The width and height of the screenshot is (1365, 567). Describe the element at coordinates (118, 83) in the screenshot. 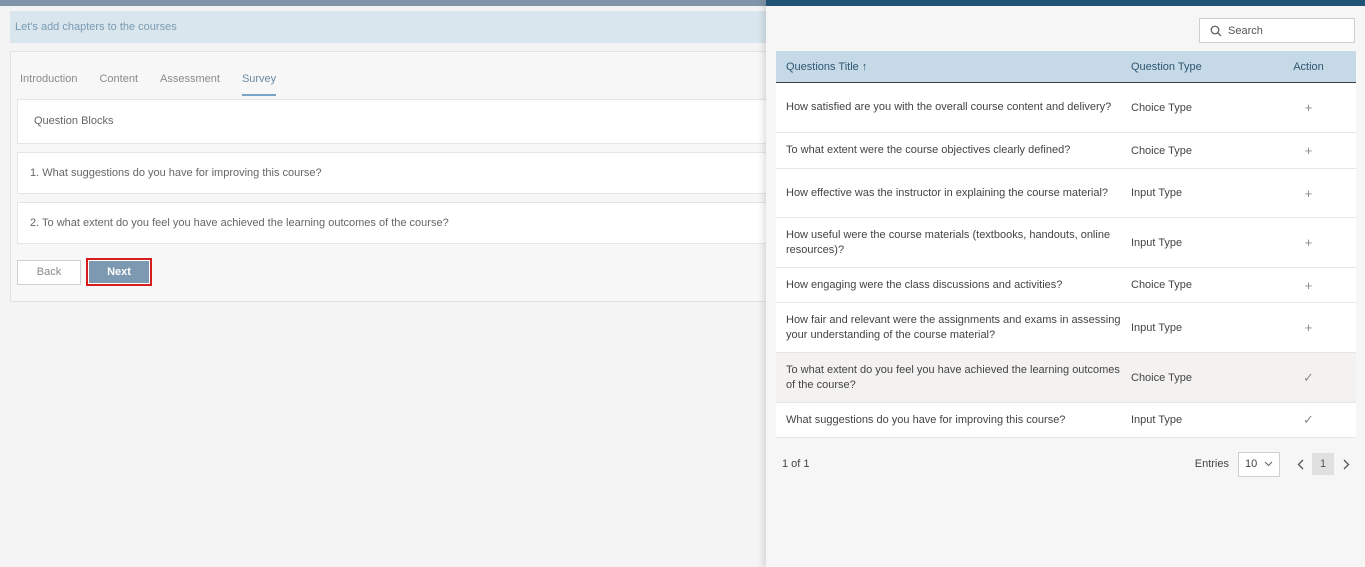

I see `tab-content: Content` at that location.